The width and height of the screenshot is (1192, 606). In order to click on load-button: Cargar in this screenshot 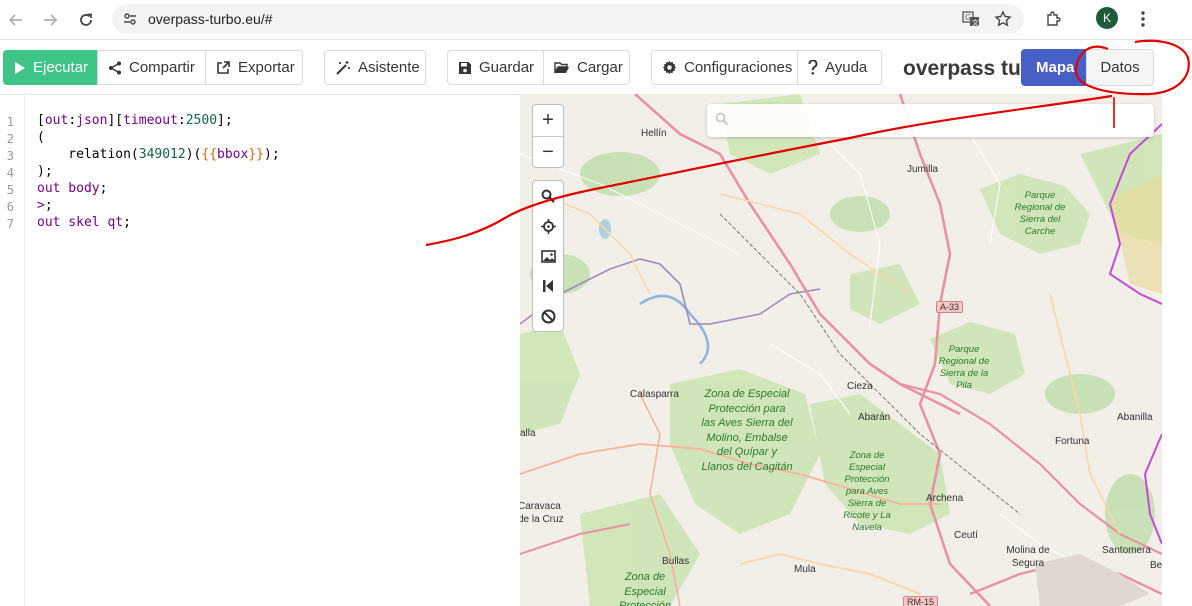, I will do `click(586, 67)`.